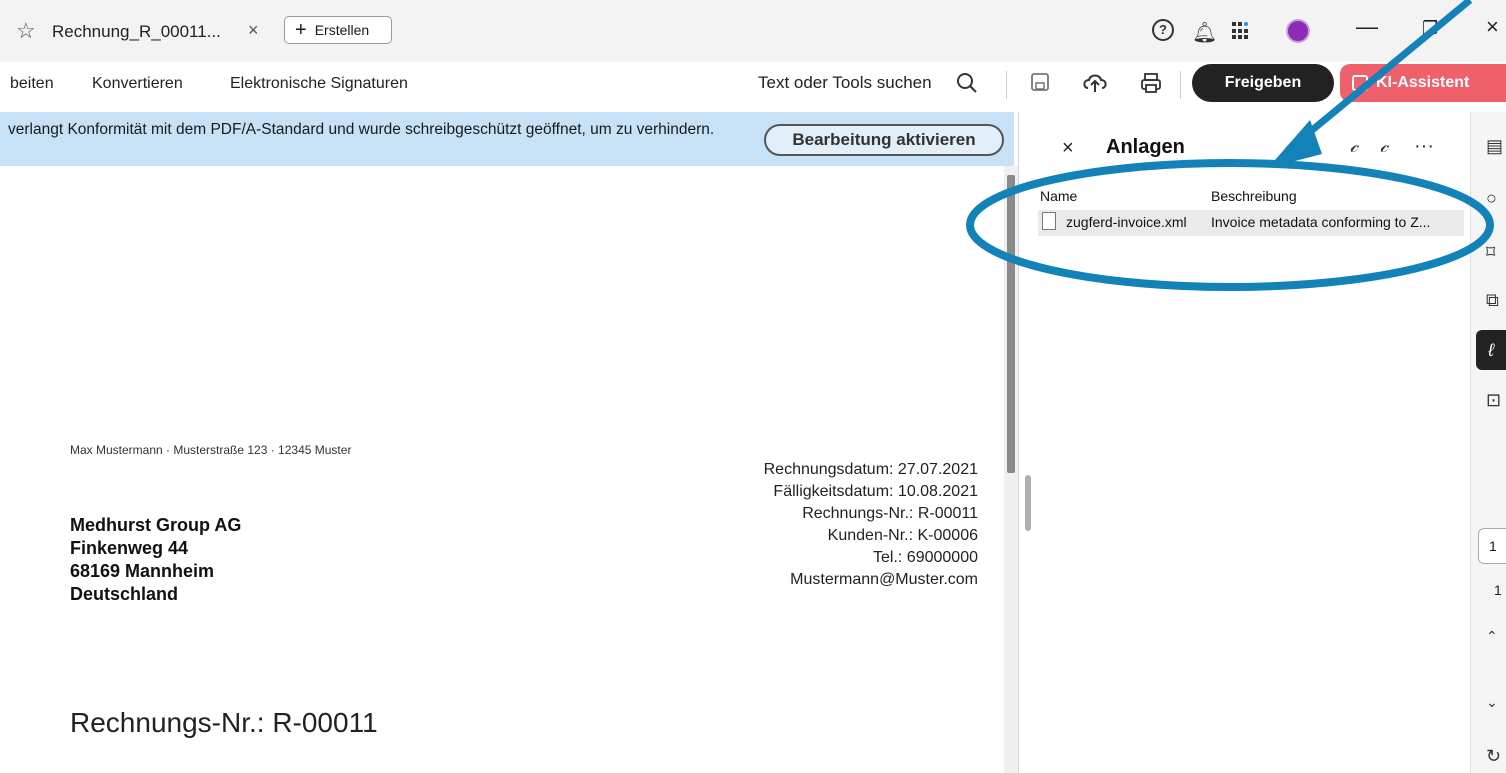  I want to click on create-button-label: Erstellen, so click(342, 30).